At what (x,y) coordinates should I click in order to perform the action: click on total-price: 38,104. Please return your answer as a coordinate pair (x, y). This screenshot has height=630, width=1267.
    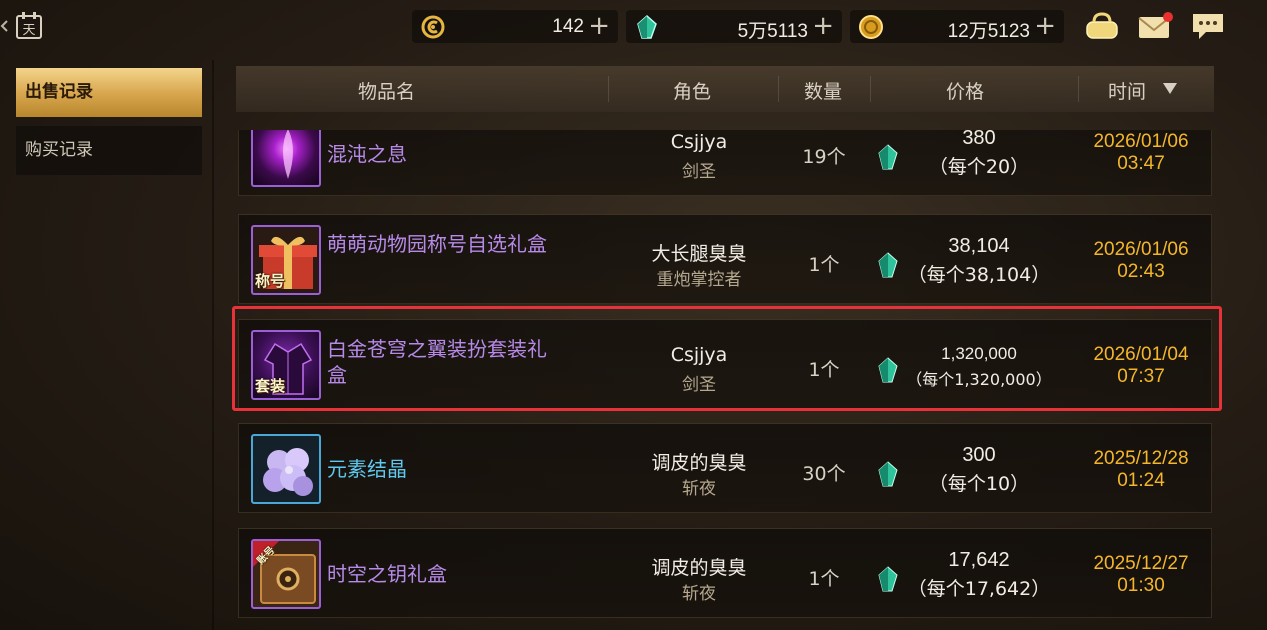
    Looking at the image, I should click on (979, 246).